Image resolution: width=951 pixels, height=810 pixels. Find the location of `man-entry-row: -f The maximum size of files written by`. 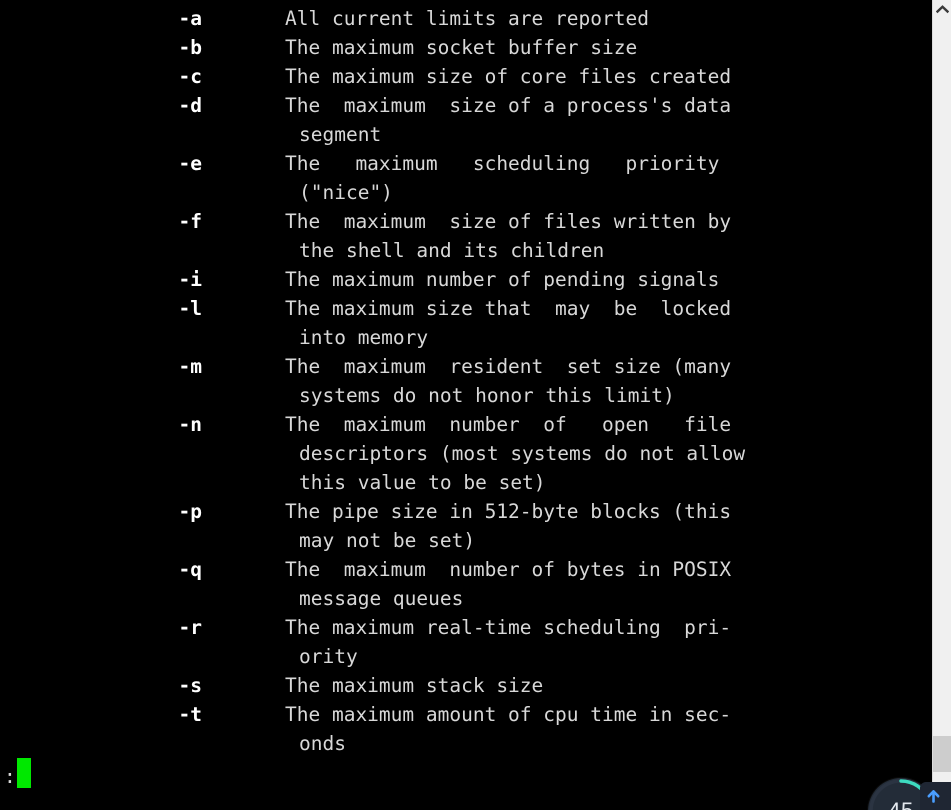

man-entry-row: -f The maximum size of files written by is located at coordinates (466, 221).